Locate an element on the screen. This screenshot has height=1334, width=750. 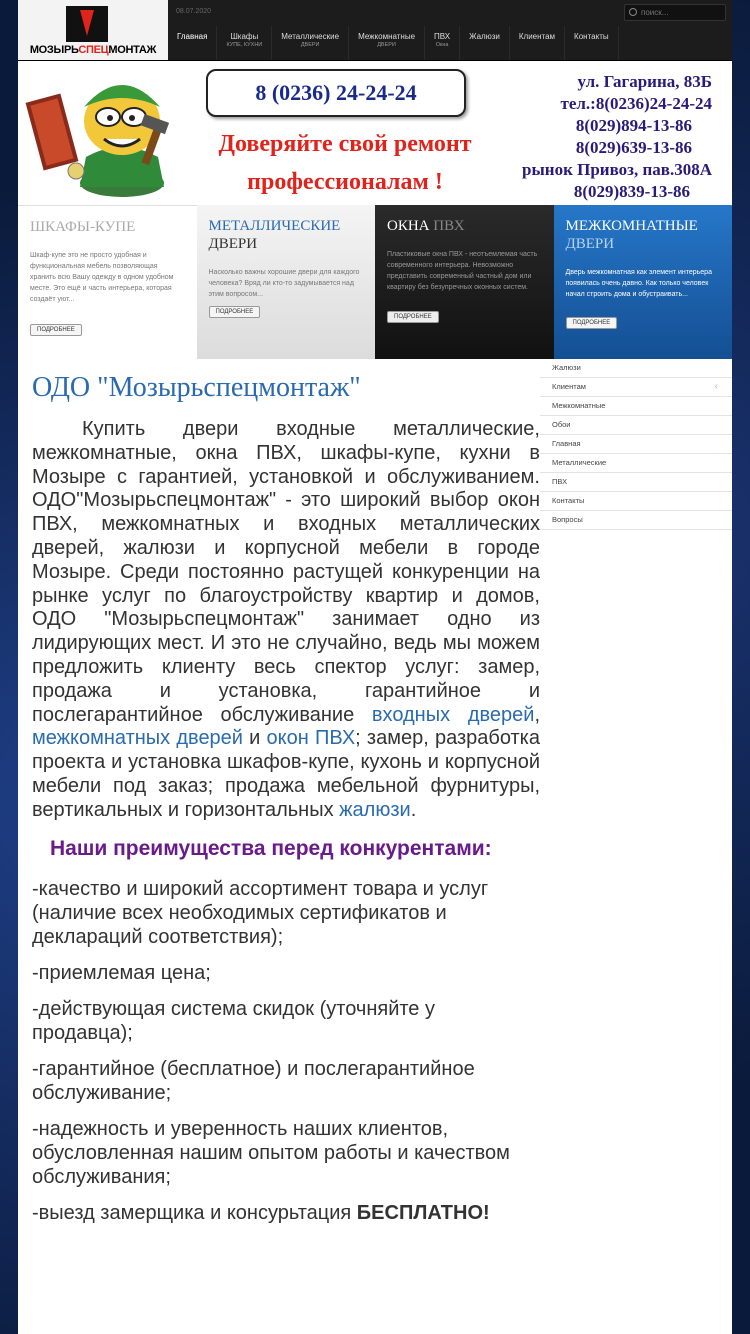
current-date: 08.07.2020 is located at coordinates (194, 11).